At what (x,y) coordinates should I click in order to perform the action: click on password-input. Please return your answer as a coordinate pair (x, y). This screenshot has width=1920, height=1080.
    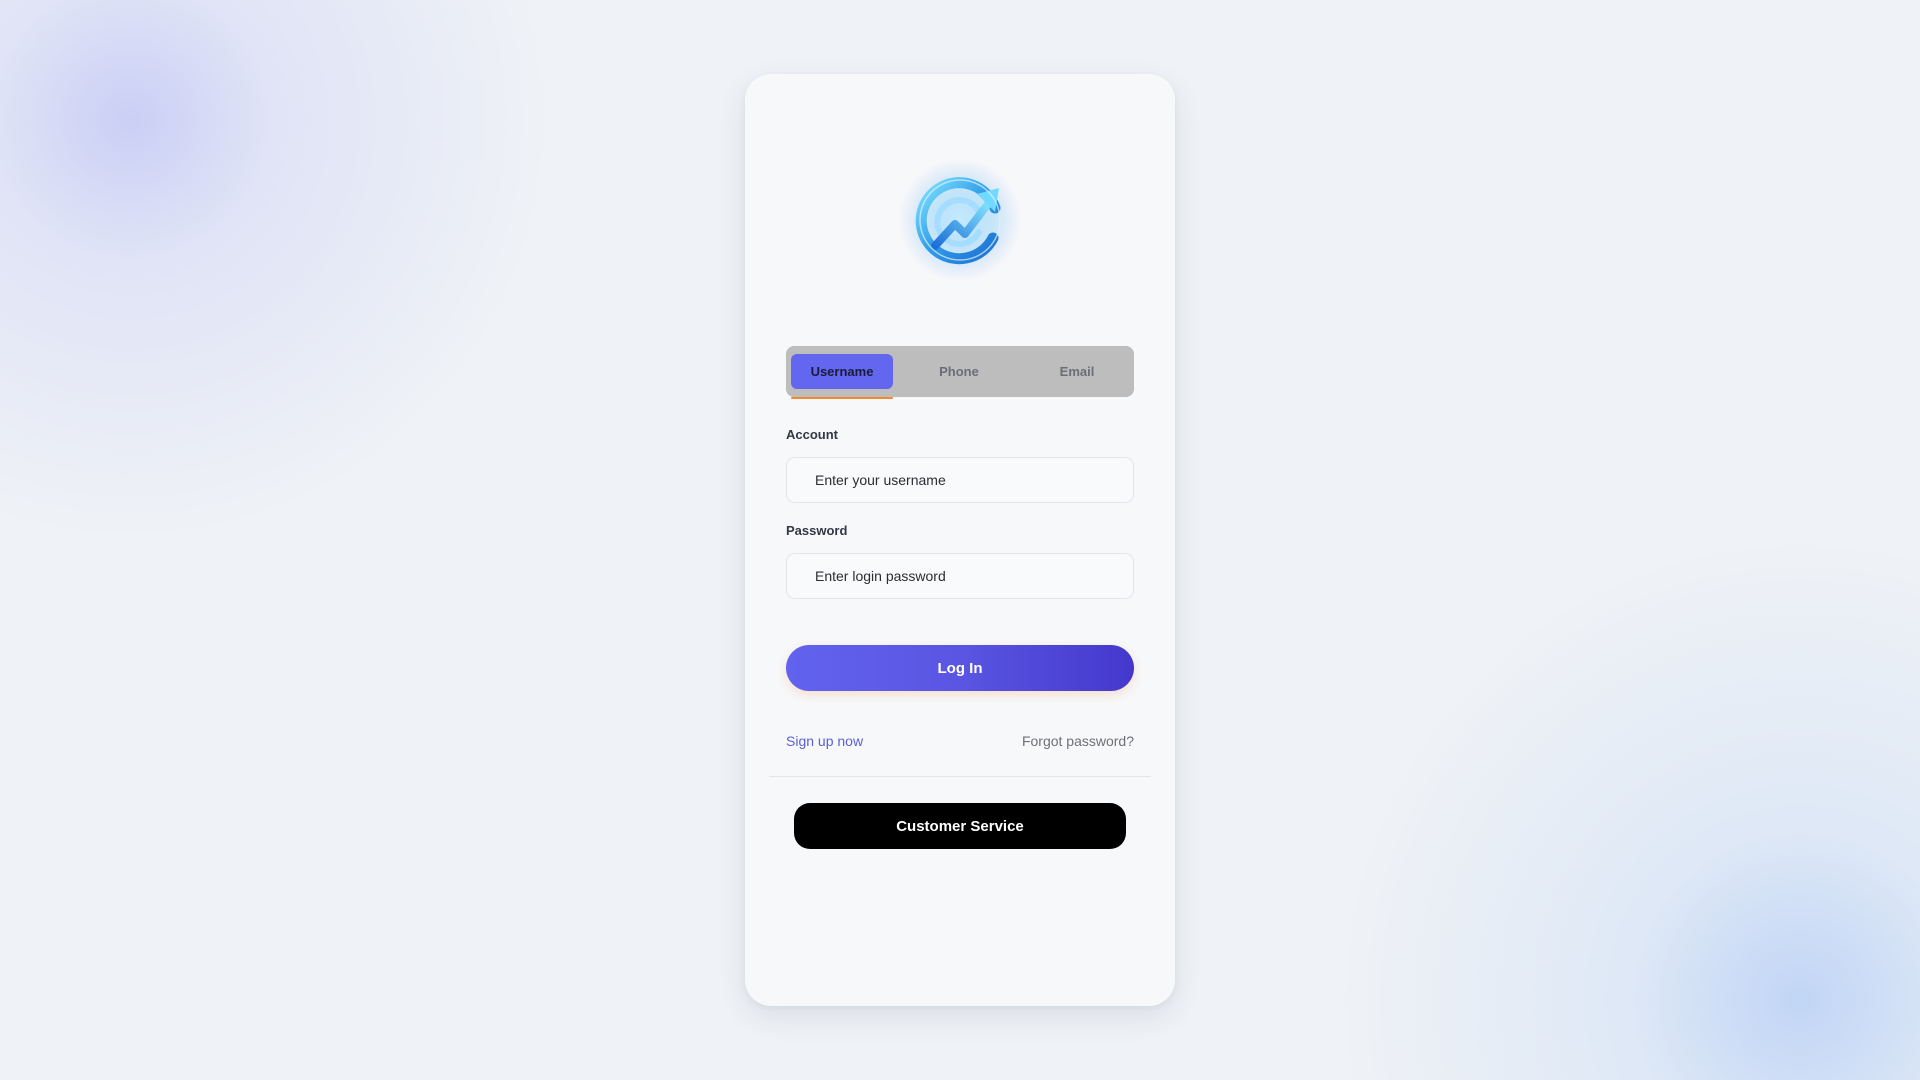
    Looking at the image, I should click on (960, 576).